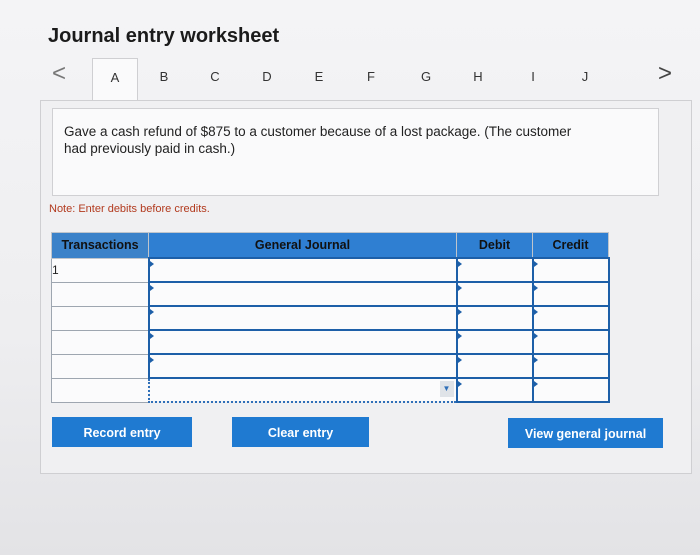 This screenshot has width=700, height=555. I want to click on dropdown-arrow-icon: ▼, so click(446, 389).